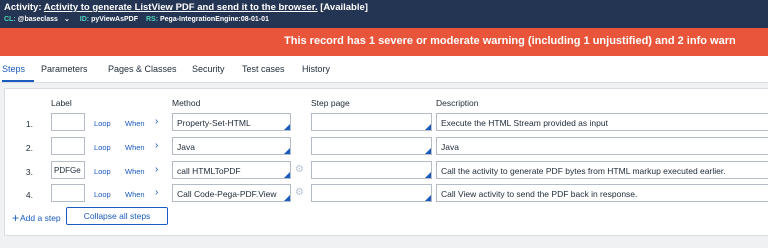 This screenshot has width=768, height=248. I want to click on tab-history: History, so click(316, 69).